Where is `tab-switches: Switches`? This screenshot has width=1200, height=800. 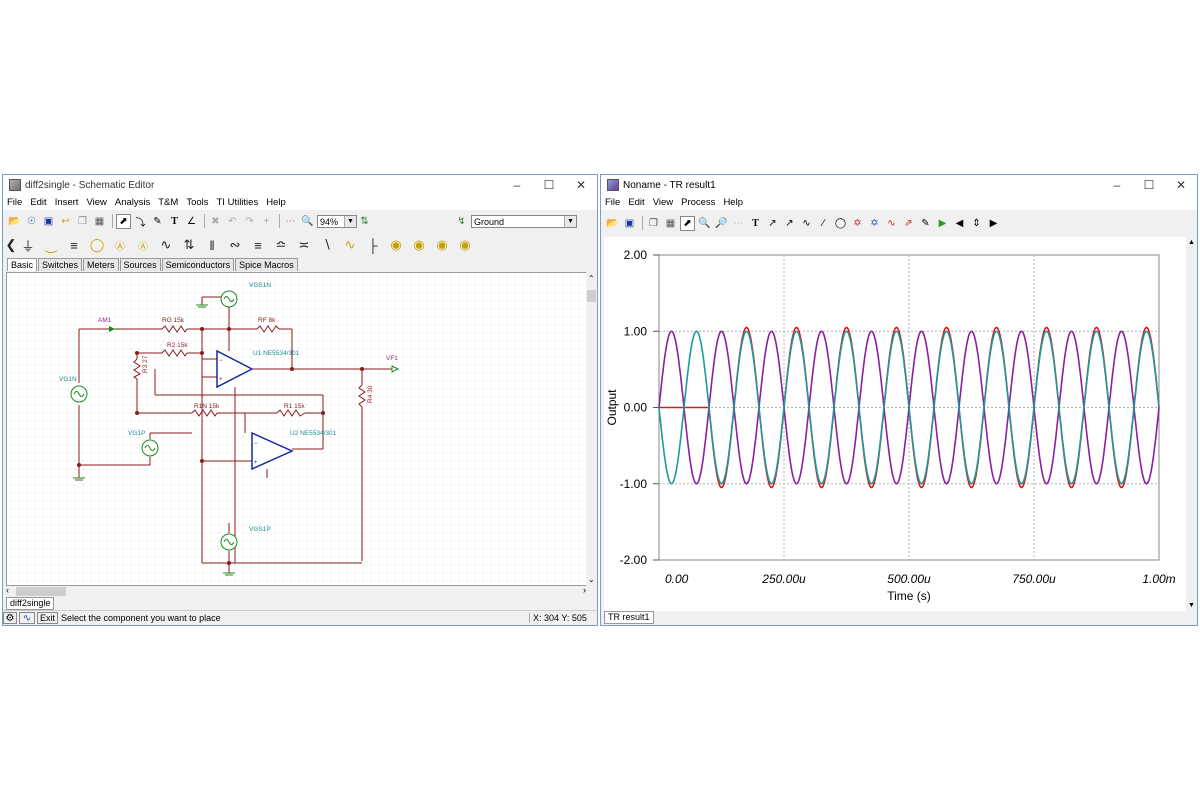 tab-switches: Switches is located at coordinates (60, 264).